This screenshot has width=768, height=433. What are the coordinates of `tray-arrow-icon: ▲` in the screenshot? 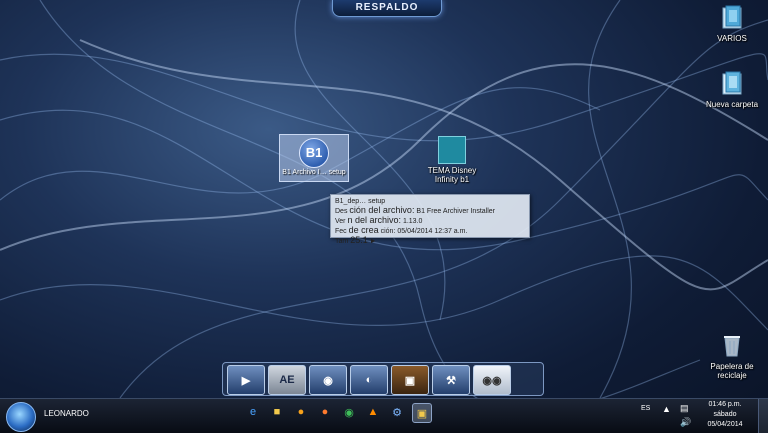 It's located at (666, 409).